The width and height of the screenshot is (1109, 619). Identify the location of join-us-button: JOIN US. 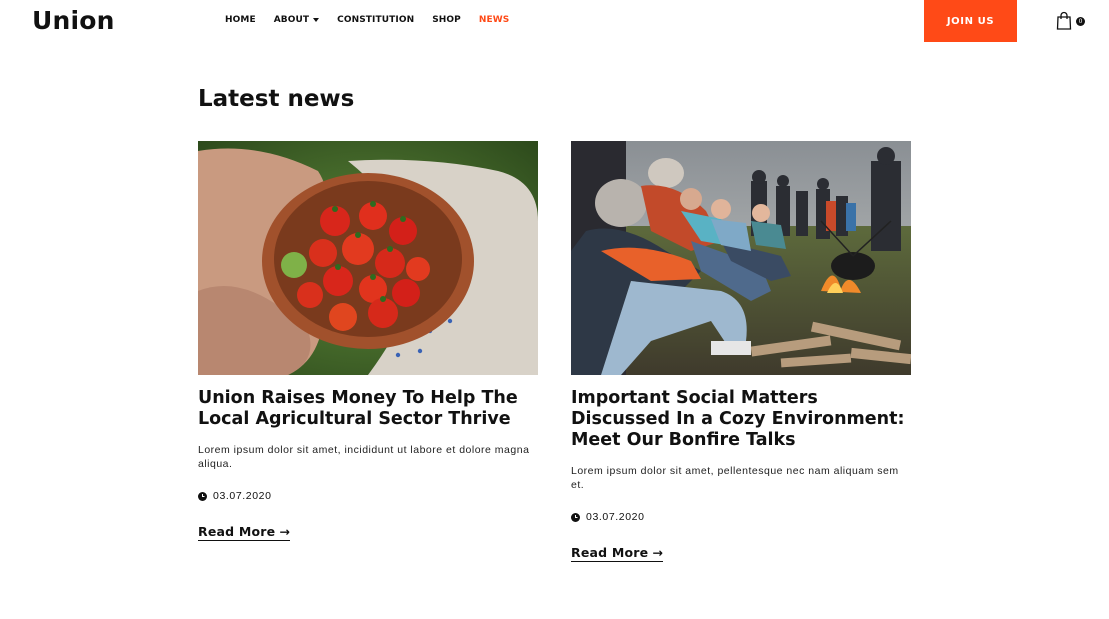
(970, 21).